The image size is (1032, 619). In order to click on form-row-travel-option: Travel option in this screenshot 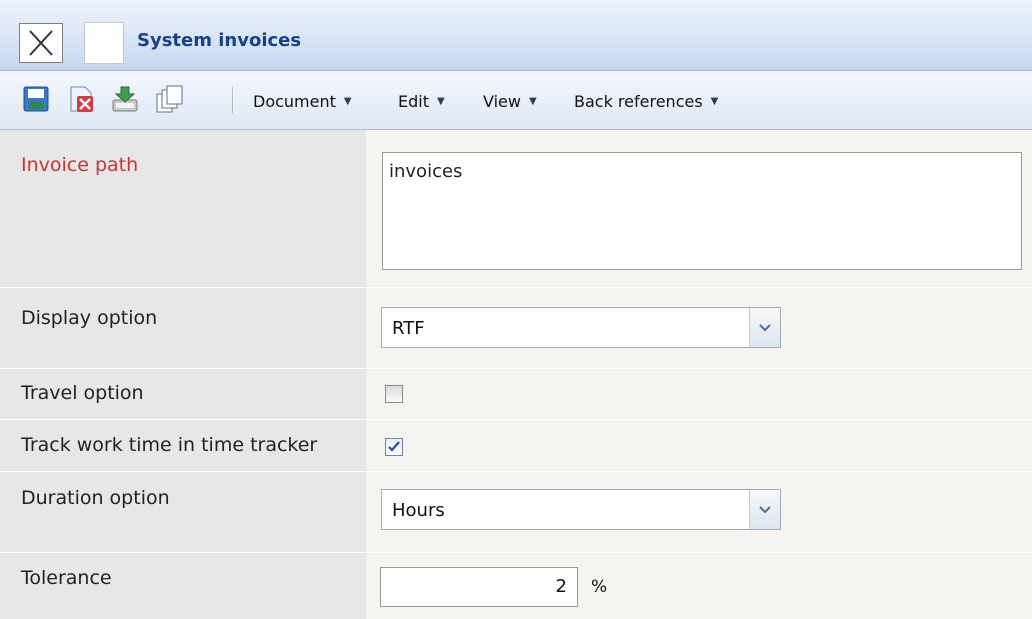, I will do `click(516, 394)`.